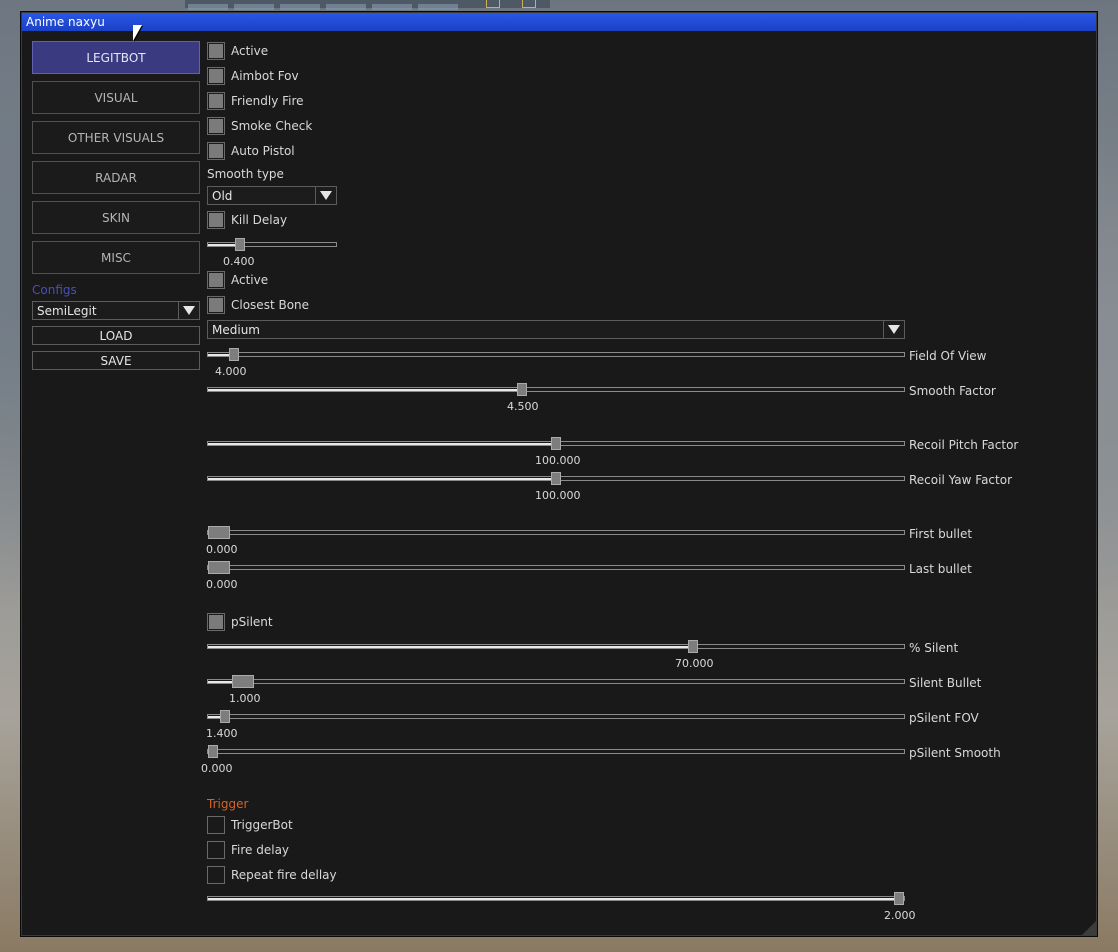 The height and width of the screenshot is (952, 1118). What do you see at coordinates (116, 310) in the screenshot?
I see `config-select: SemiLegit` at bounding box center [116, 310].